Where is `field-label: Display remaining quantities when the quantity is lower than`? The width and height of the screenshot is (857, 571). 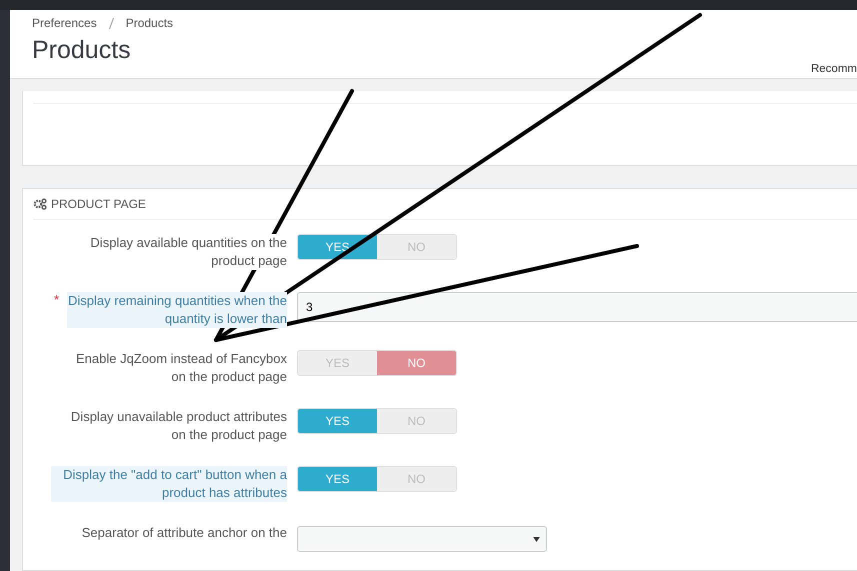 field-label: Display remaining quantities when the quantity is lower than is located at coordinates (177, 310).